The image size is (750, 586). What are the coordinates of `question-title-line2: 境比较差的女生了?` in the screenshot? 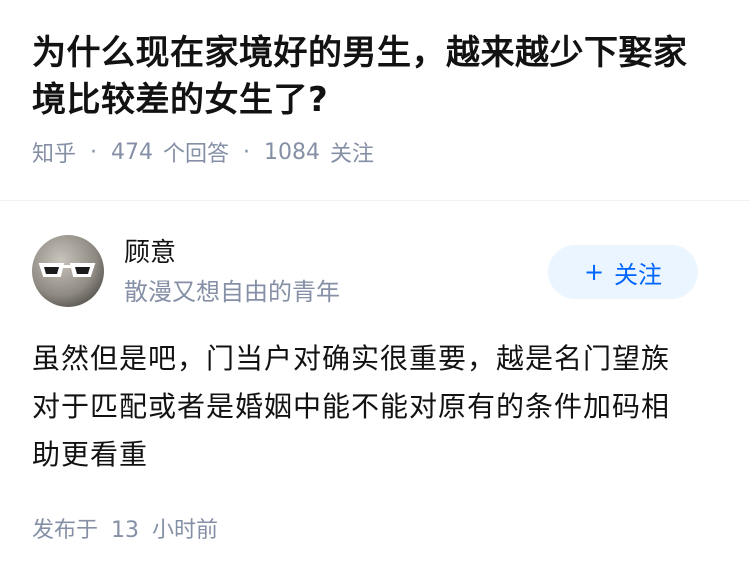 It's located at (180, 100).